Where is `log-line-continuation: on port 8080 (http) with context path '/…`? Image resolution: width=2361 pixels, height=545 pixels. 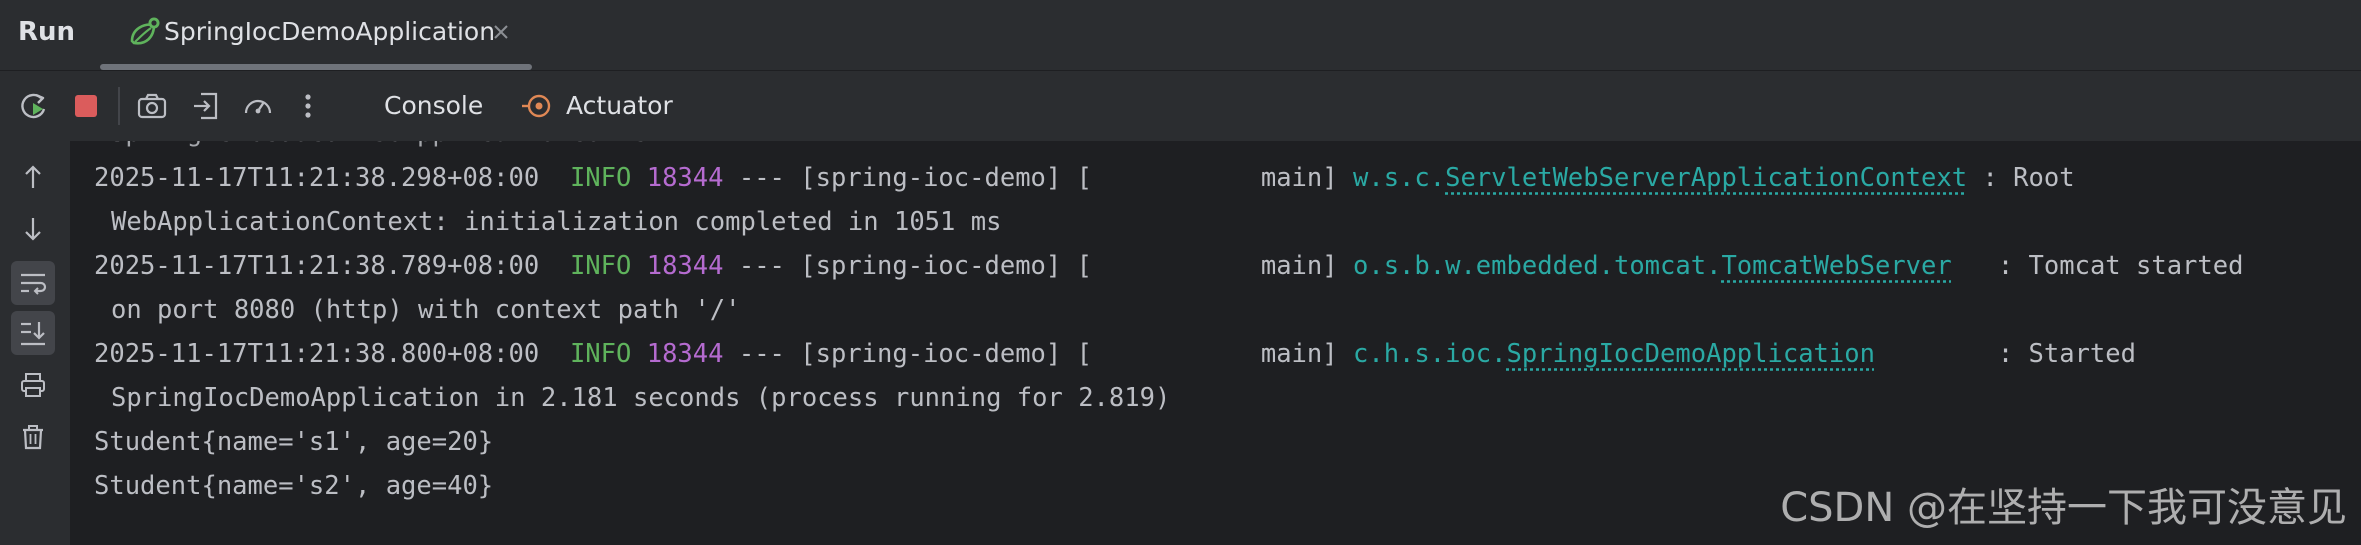
log-line-continuation: on port 8080 (http) with context path '/… is located at coordinates (426, 310).